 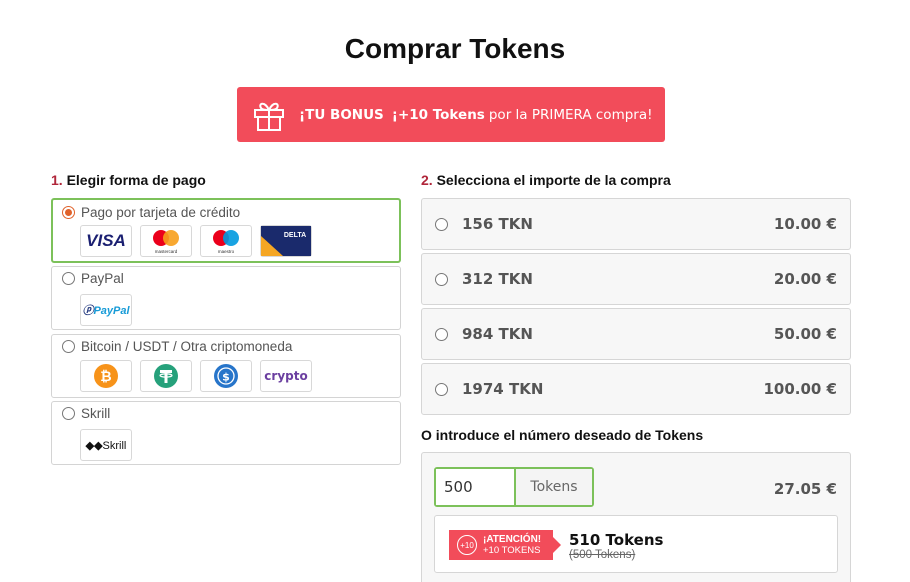 I want to click on custom-amount-title: O introduce el número deseado de Tokens, so click(x=562, y=435).